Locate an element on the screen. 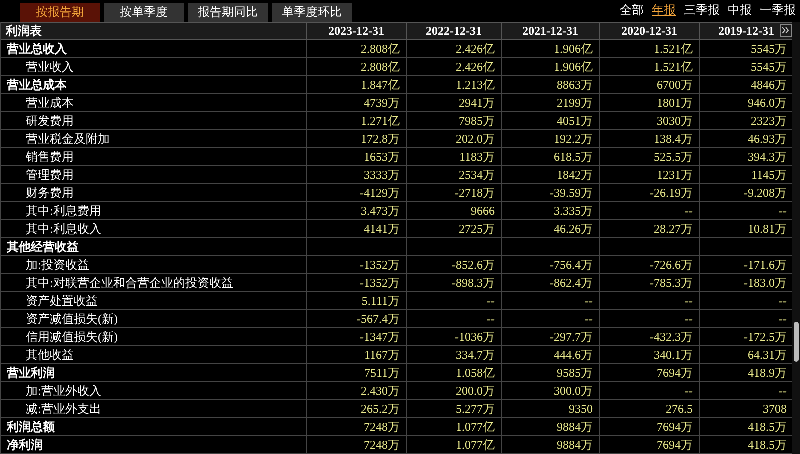 The width and height of the screenshot is (800, 454). table-cell: -39.59万 is located at coordinates (571, 192).